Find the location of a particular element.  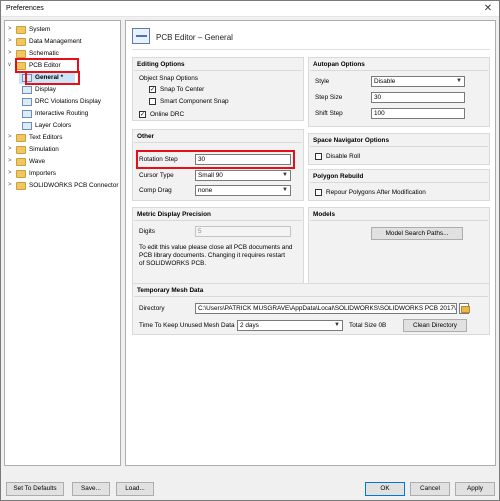

tree-item-system: > System is located at coordinates (64, 30).